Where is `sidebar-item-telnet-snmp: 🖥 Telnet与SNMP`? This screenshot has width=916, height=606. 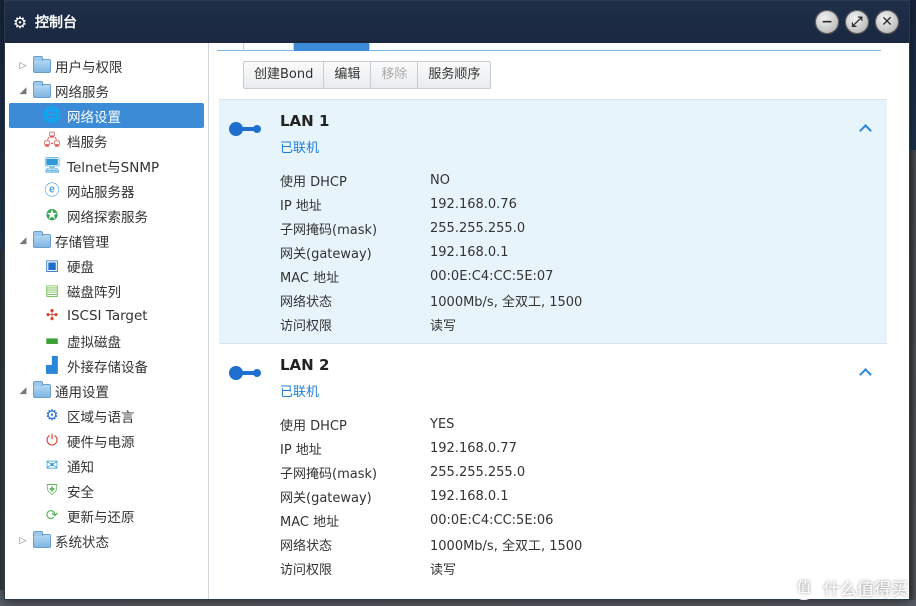
sidebar-item-telnet-snmp: 🖥 Telnet与SNMP is located at coordinates (106, 165).